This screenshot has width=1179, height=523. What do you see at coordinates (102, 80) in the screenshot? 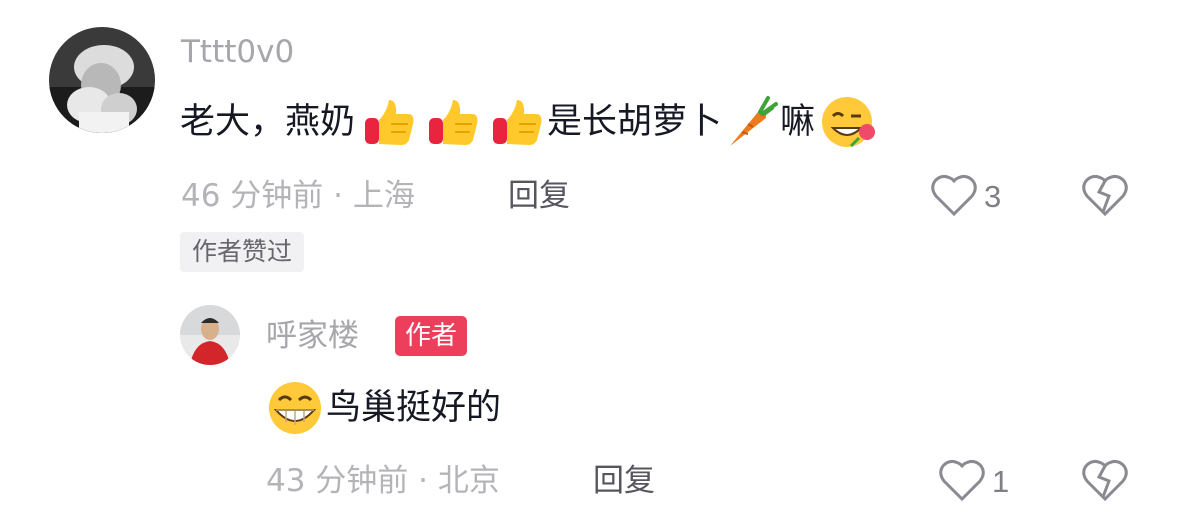
I see `avatar` at bounding box center [102, 80].